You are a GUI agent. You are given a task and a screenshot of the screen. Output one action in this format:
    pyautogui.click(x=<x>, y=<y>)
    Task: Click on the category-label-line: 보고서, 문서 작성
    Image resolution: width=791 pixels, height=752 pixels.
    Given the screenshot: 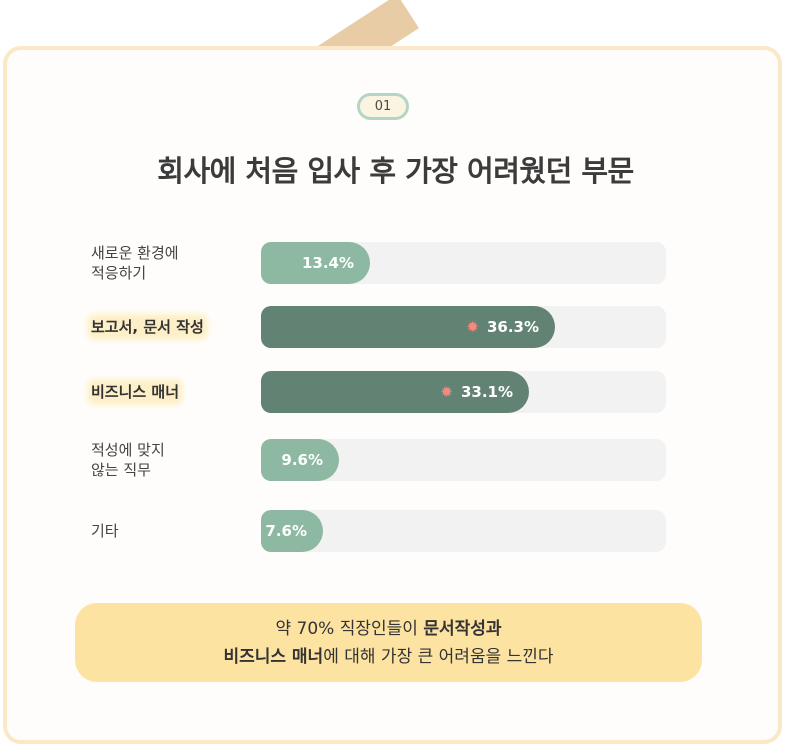 What is the action you would take?
    pyautogui.click(x=166, y=327)
    